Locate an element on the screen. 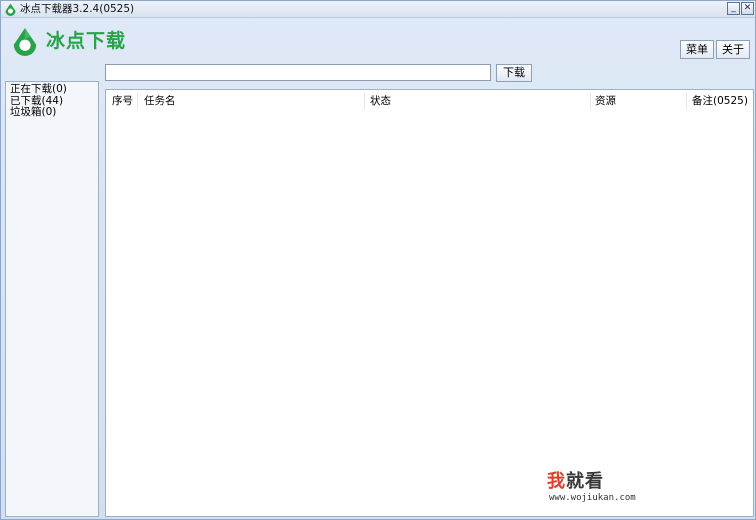  close-button: ✕ is located at coordinates (747, 8).